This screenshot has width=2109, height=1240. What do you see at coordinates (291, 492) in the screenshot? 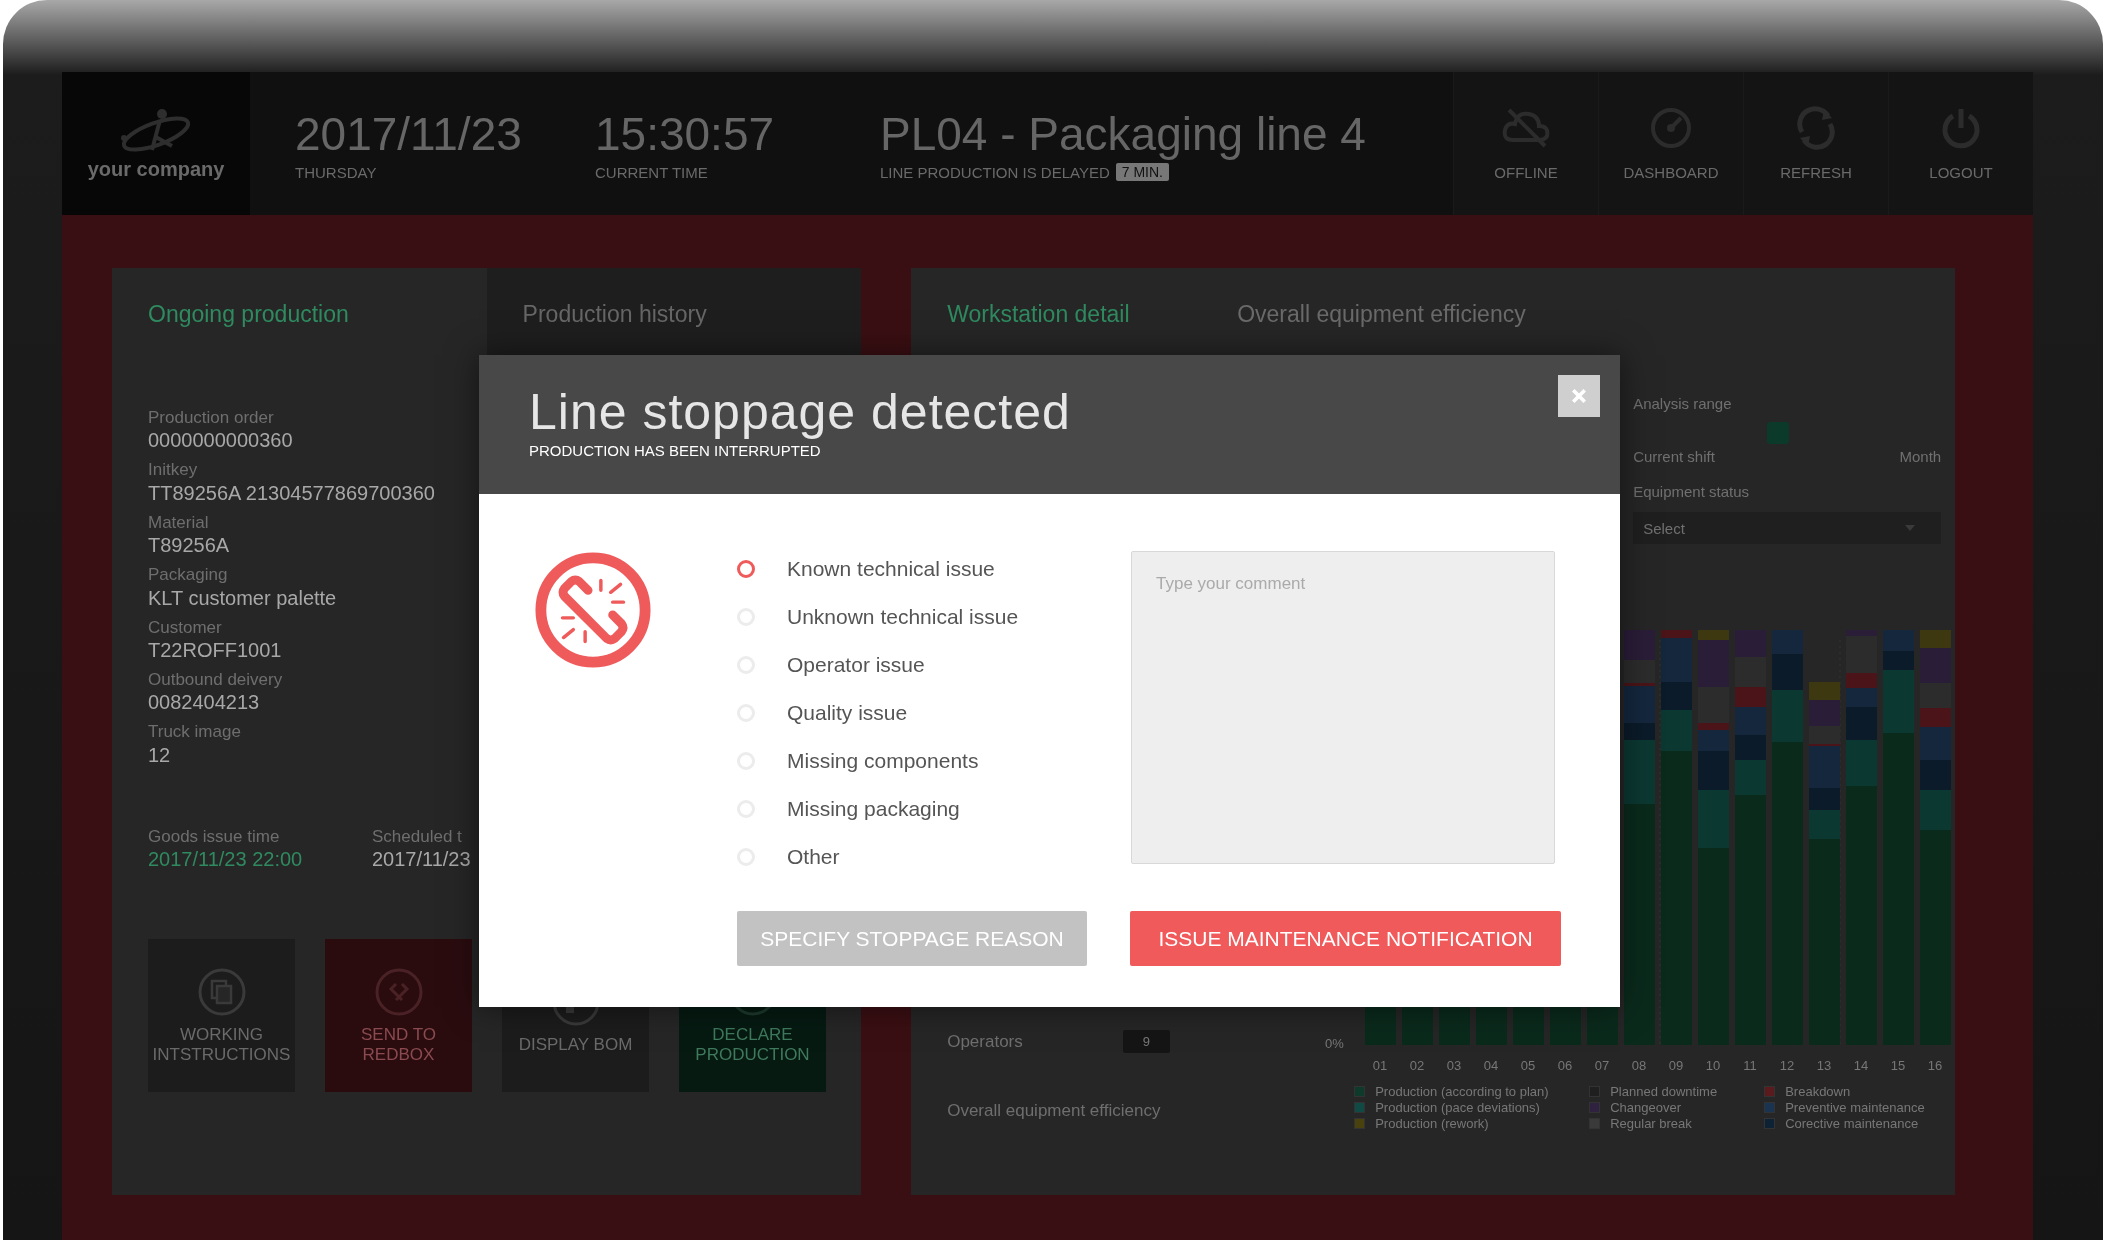
I see `field-value: TT89256A 21304577869700360` at bounding box center [291, 492].